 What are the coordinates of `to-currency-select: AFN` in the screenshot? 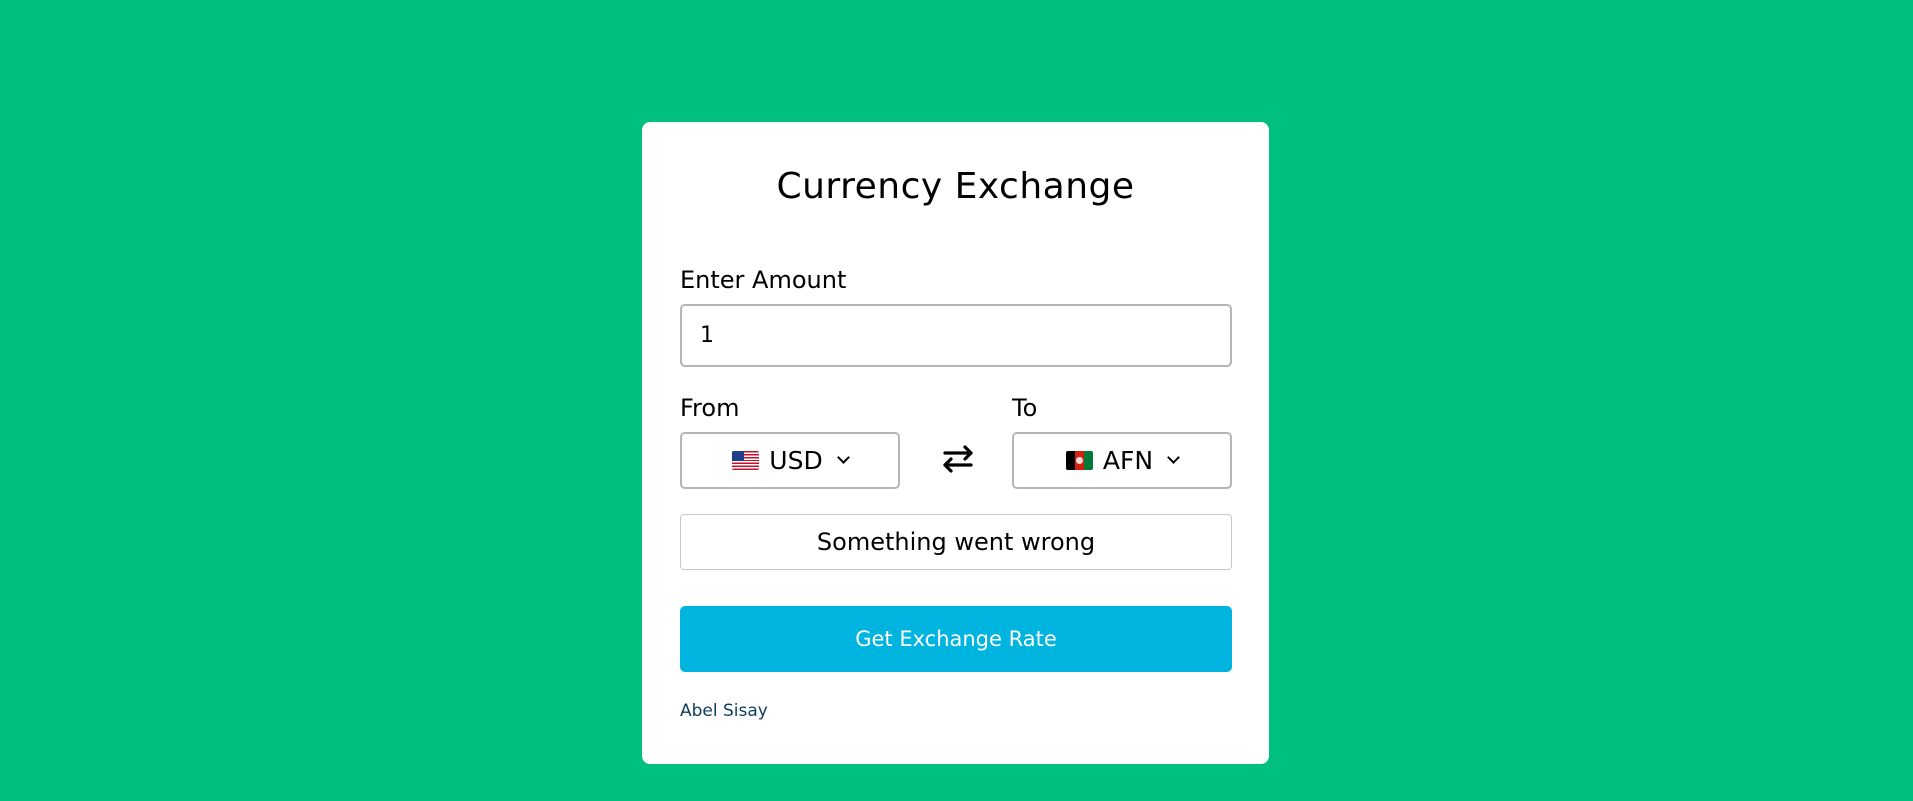 It's located at (1122, 460).